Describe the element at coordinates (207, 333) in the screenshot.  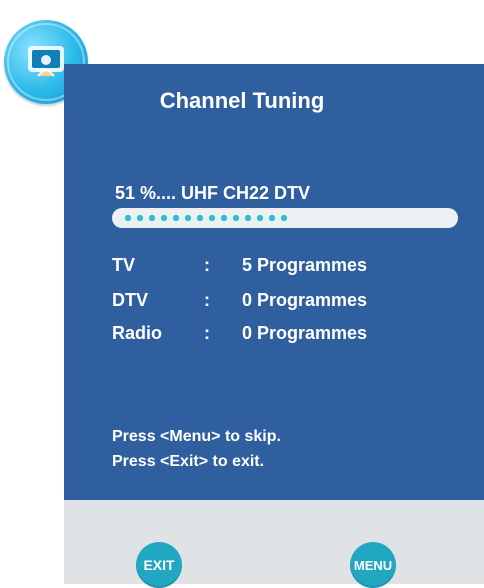
I see `radio-colon: :` at that location.